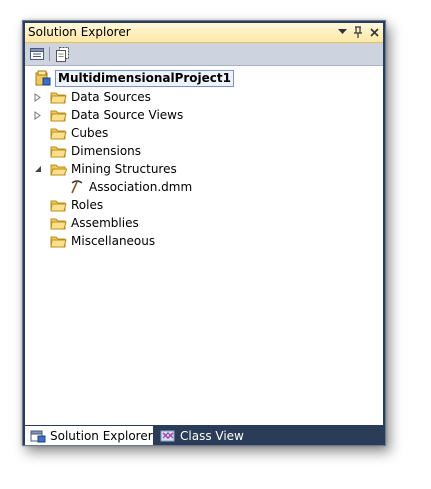  I want to click on tree-item-cubes: Cubes, so click(79, 133).